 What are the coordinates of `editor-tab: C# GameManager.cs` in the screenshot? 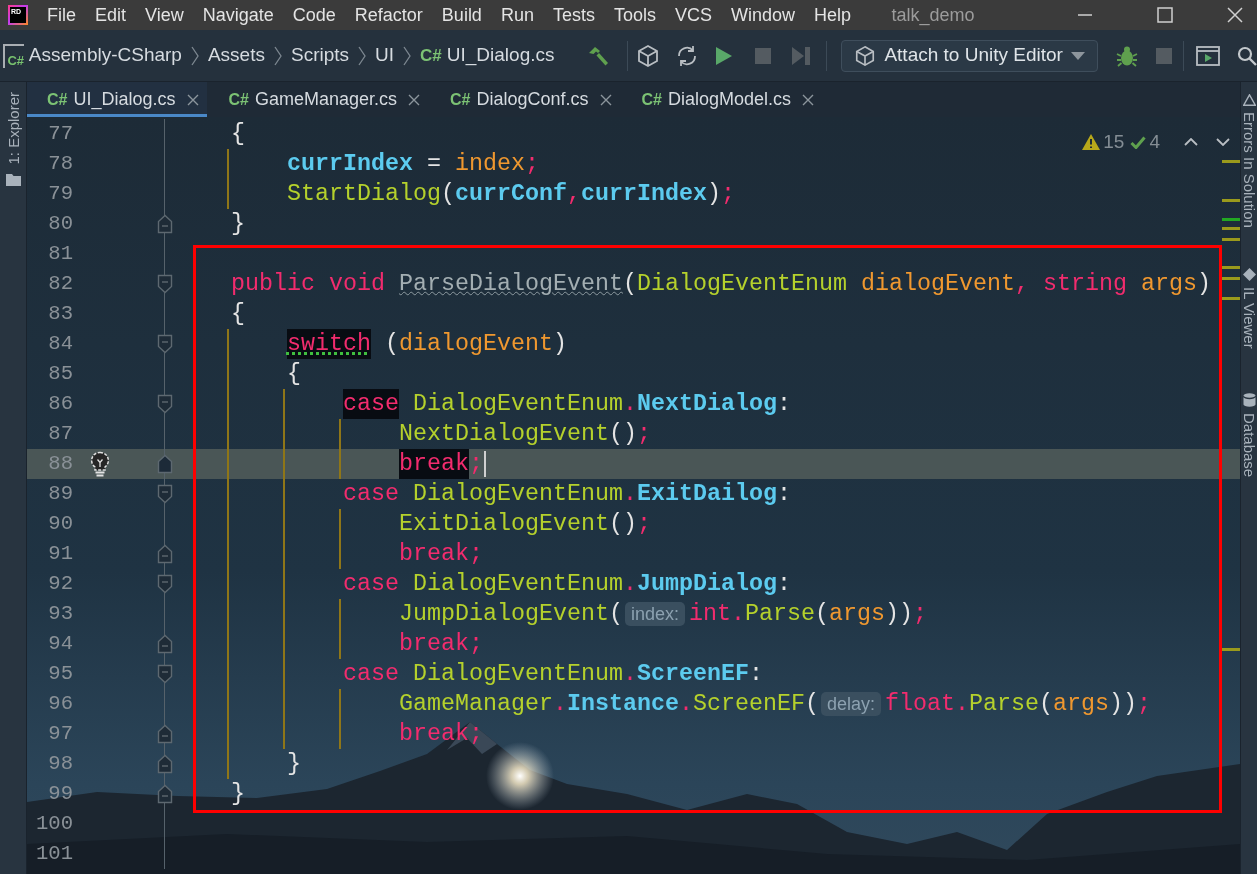 It's located at (317, 99).